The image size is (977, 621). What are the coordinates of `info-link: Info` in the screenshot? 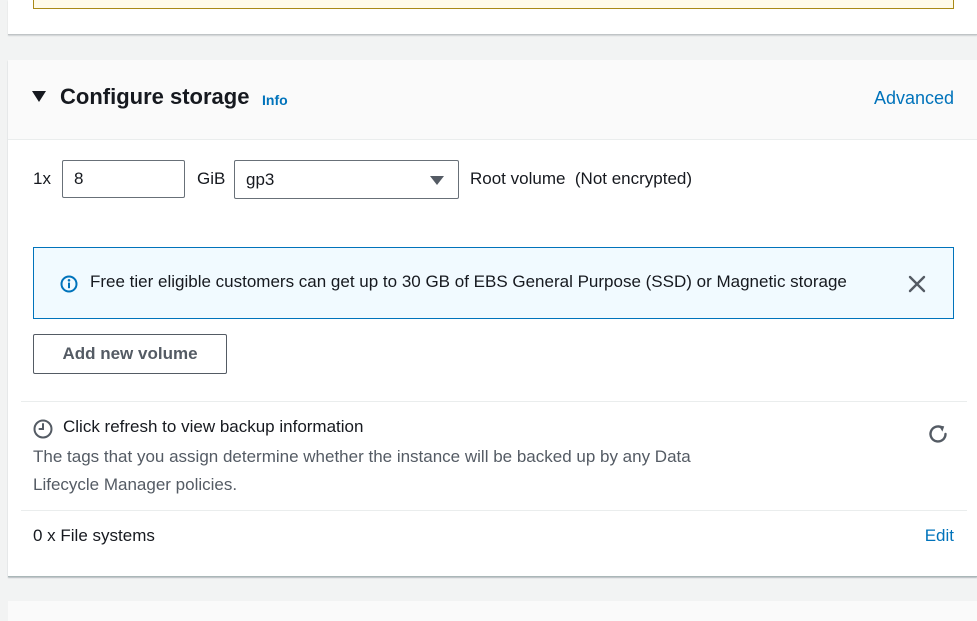 It's located at (275, 100).